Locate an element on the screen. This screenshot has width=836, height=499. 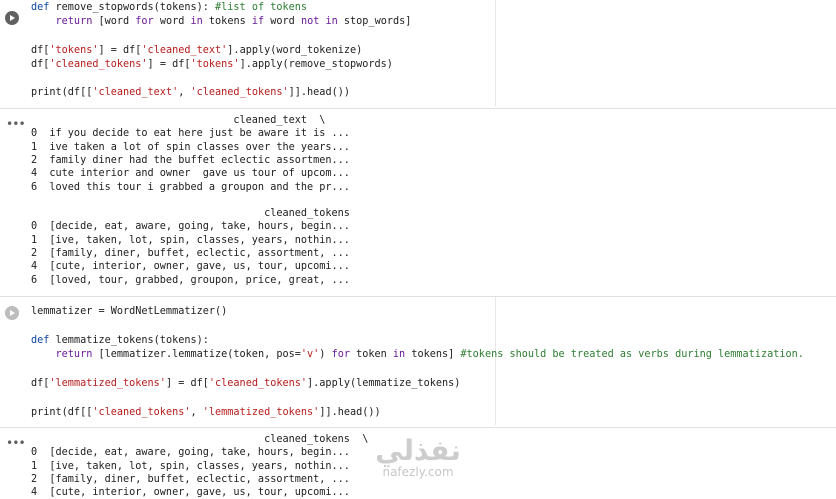
watermark: نفذلي nafezly.com is located at coordinates (418, 456).